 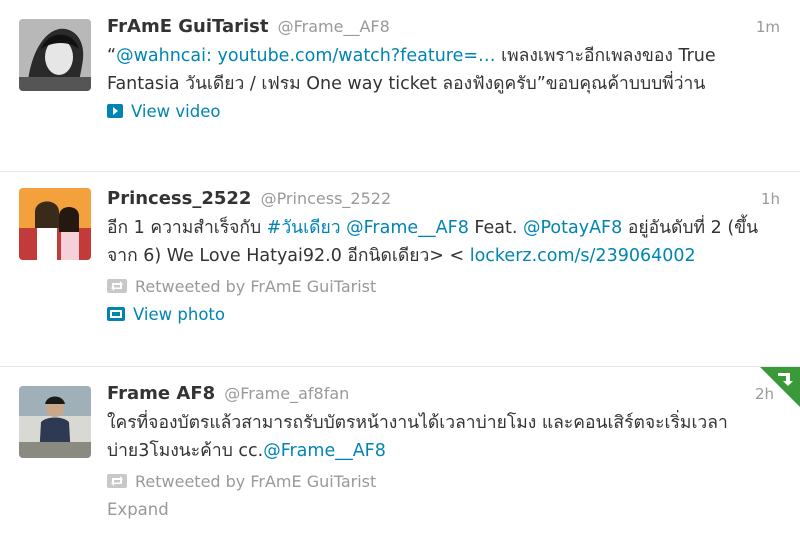 I want to click on fullname: Frame AF8, so click(x=161, y=393).